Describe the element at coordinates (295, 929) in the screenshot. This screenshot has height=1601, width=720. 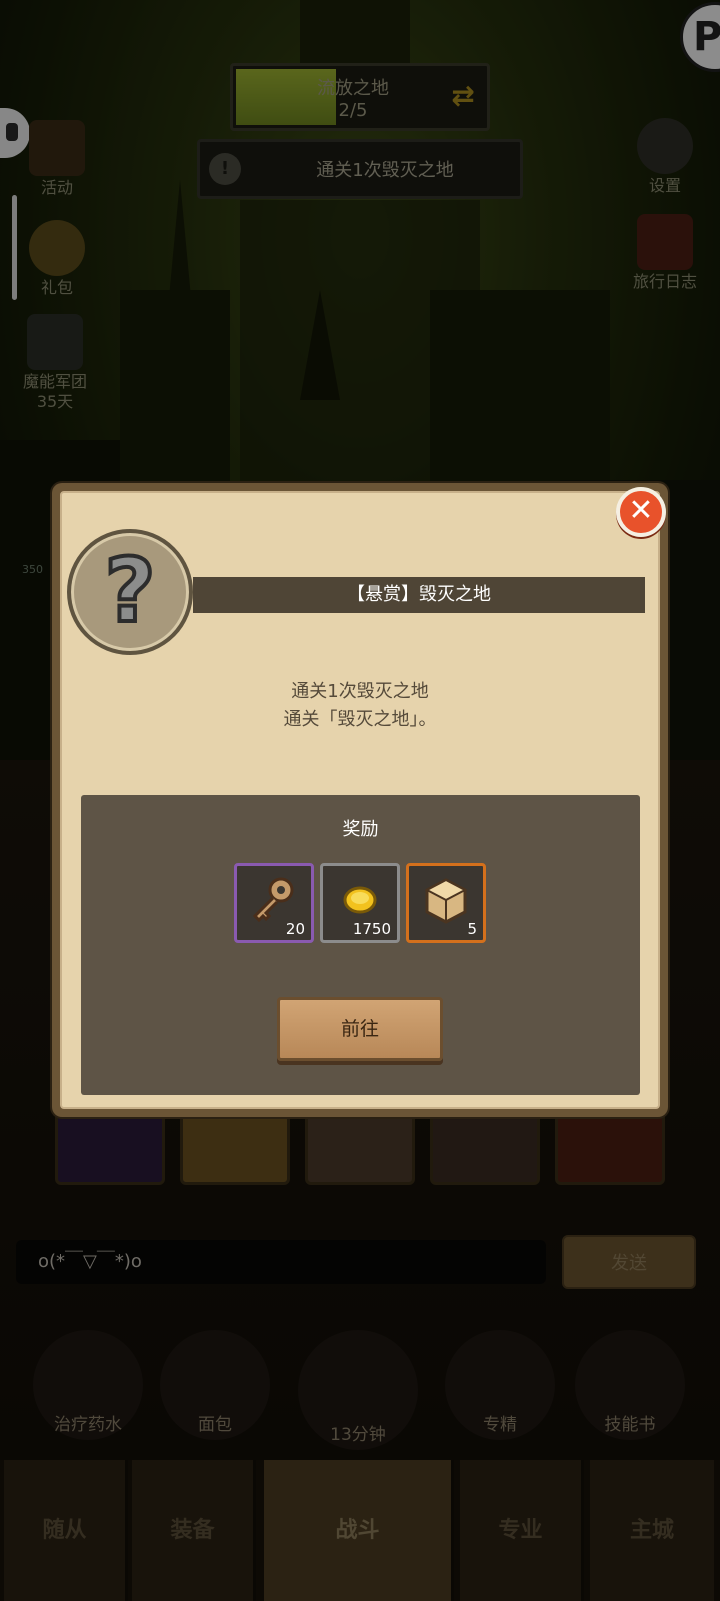
I see `reward-key-count: 20` at that location.